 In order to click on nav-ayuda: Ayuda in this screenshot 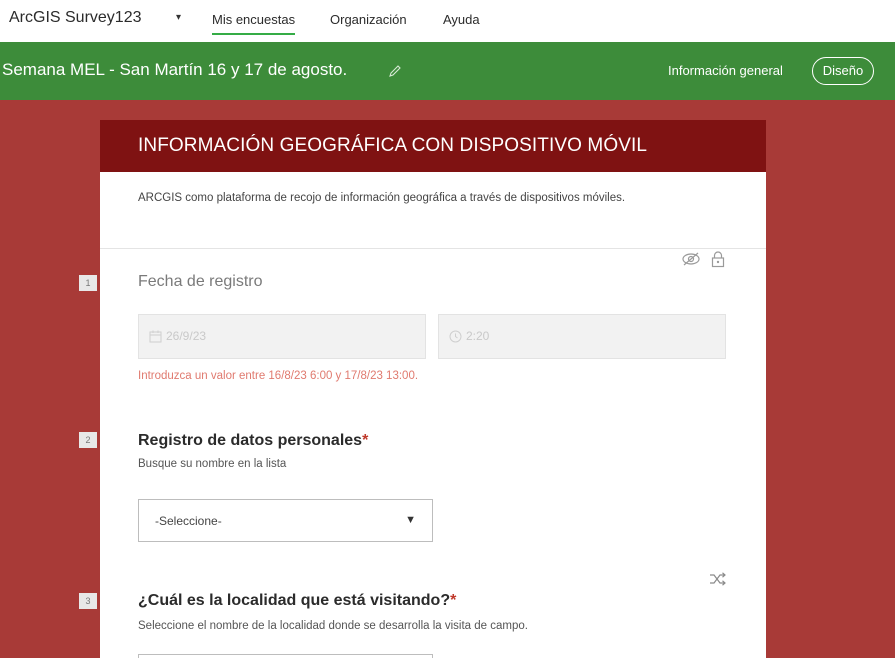, I will do `click(461, 19)`.